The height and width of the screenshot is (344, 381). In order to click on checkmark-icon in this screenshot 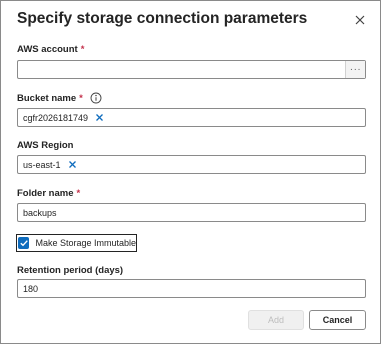, I will do `click(24, 243)`.